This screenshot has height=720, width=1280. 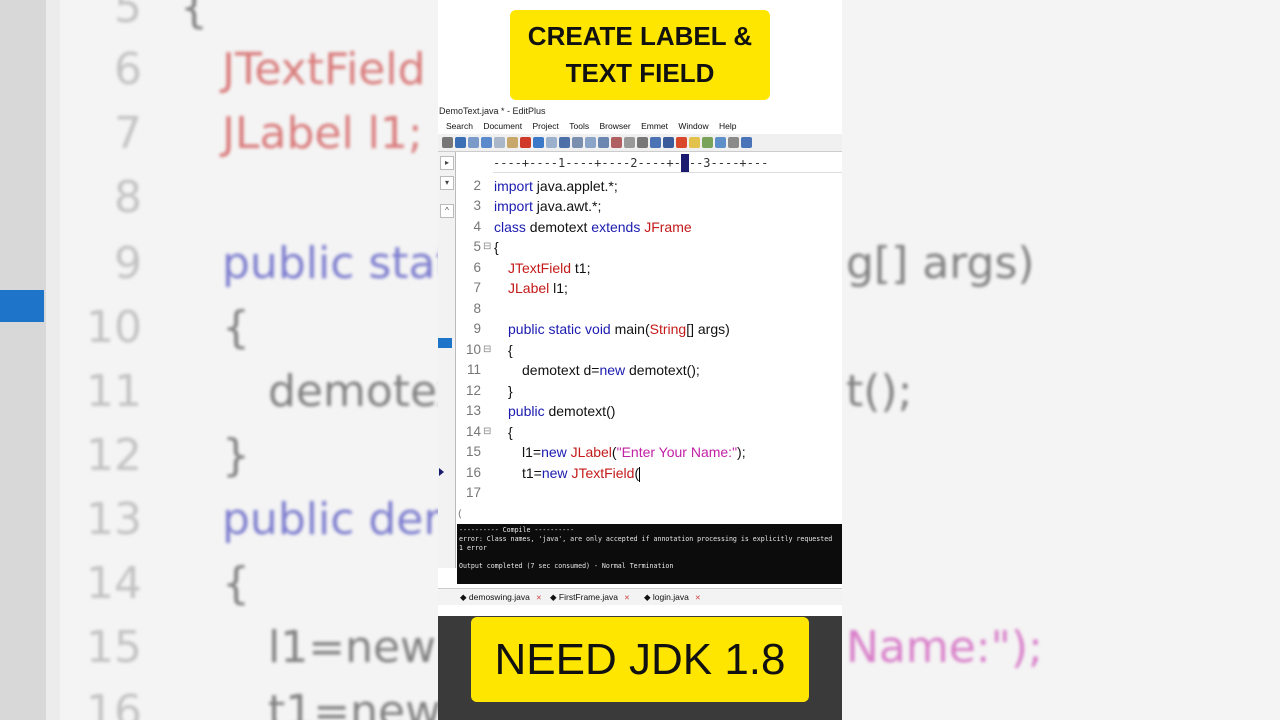 I want to click on bg-right-fragment: g[] args), so click(x=940, y=263).